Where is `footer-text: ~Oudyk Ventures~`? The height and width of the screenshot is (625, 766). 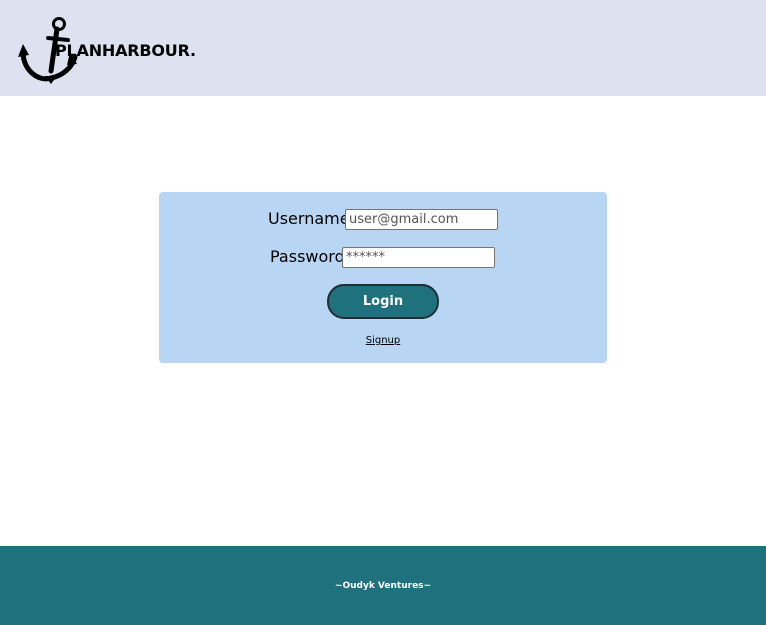 footer-text: ~Oudyk Ventures~ is located at coordinates (383, 586).